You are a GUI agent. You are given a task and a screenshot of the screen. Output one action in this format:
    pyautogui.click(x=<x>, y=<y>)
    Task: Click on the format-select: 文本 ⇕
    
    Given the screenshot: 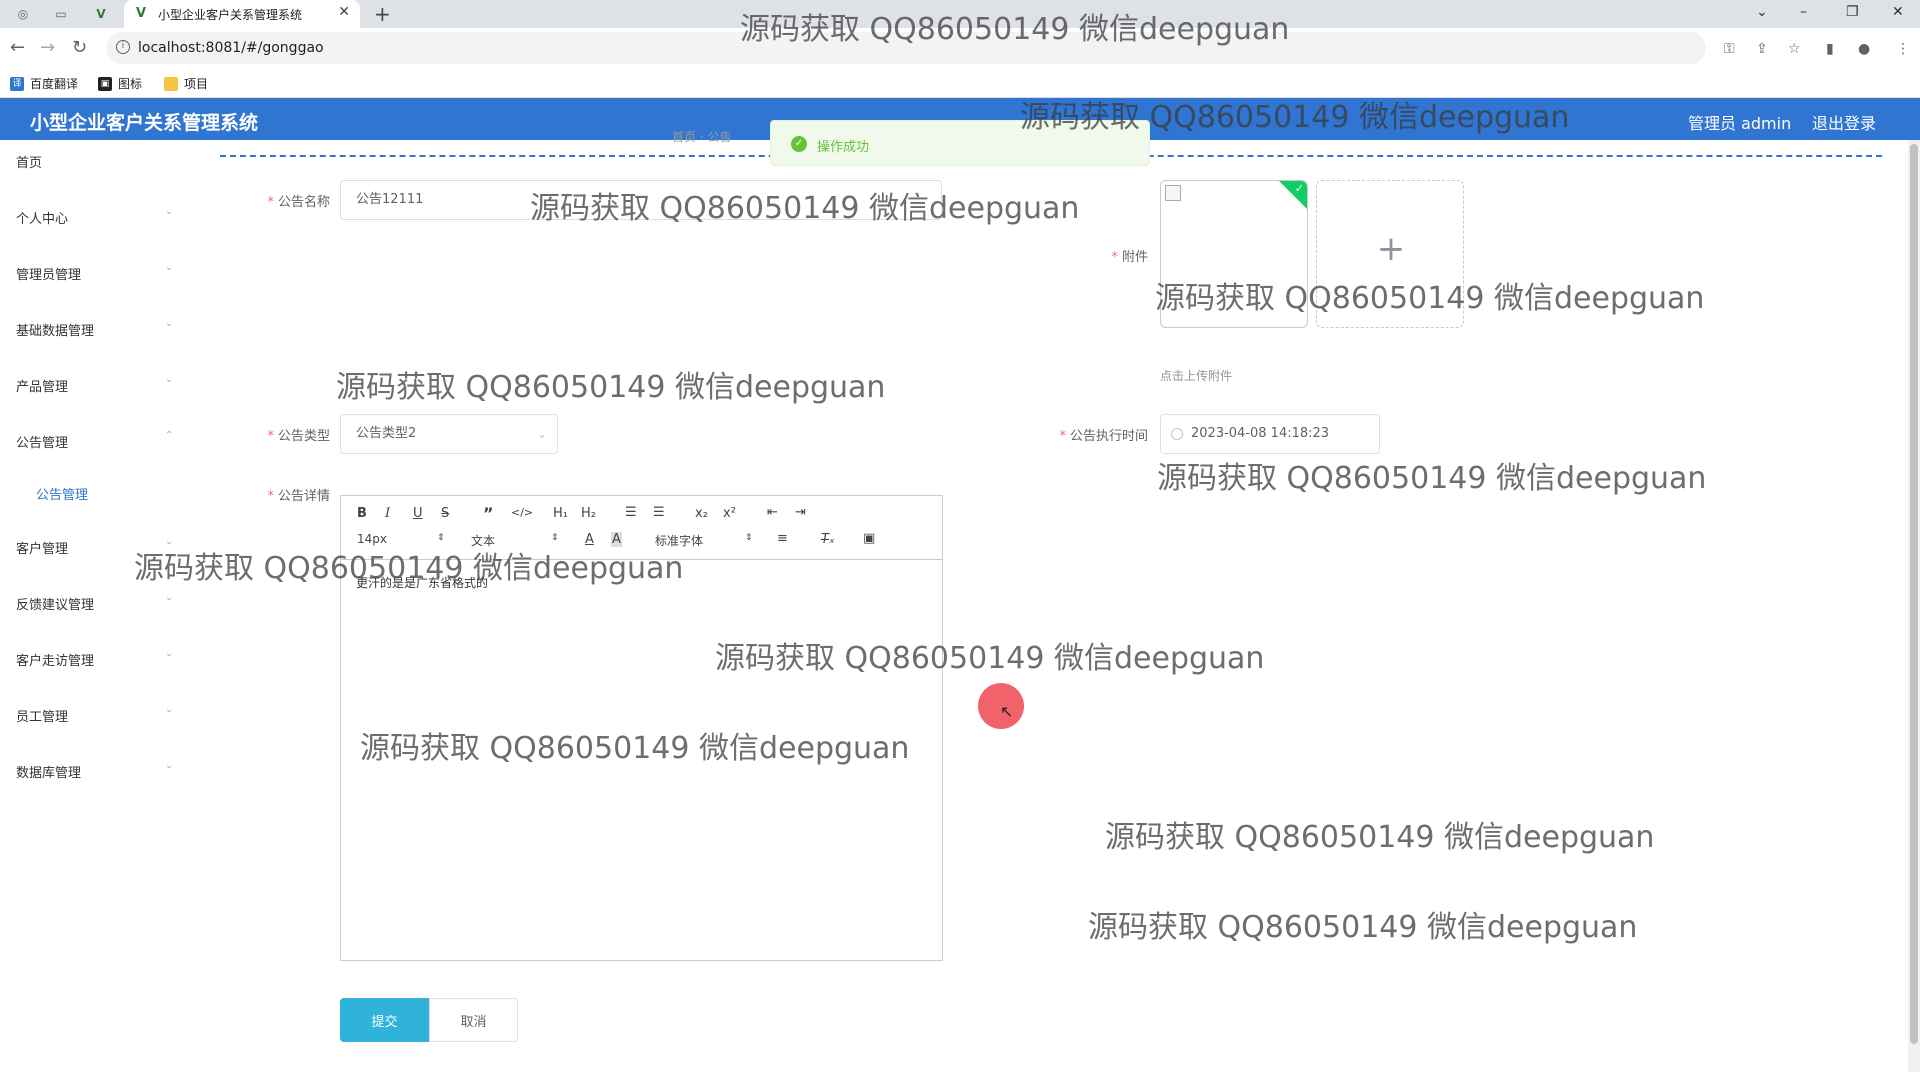 What is the action you would take?
    pyautogui.click(x=516, y=540)
    